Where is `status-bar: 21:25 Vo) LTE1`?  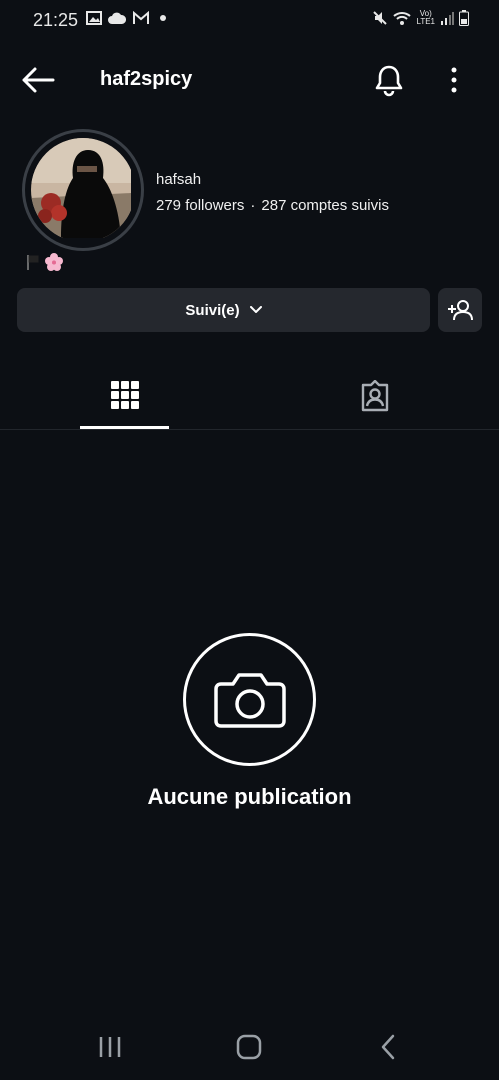 status-bar: 21:25 Vo) LTE1 is located at coordinates (249, 20).